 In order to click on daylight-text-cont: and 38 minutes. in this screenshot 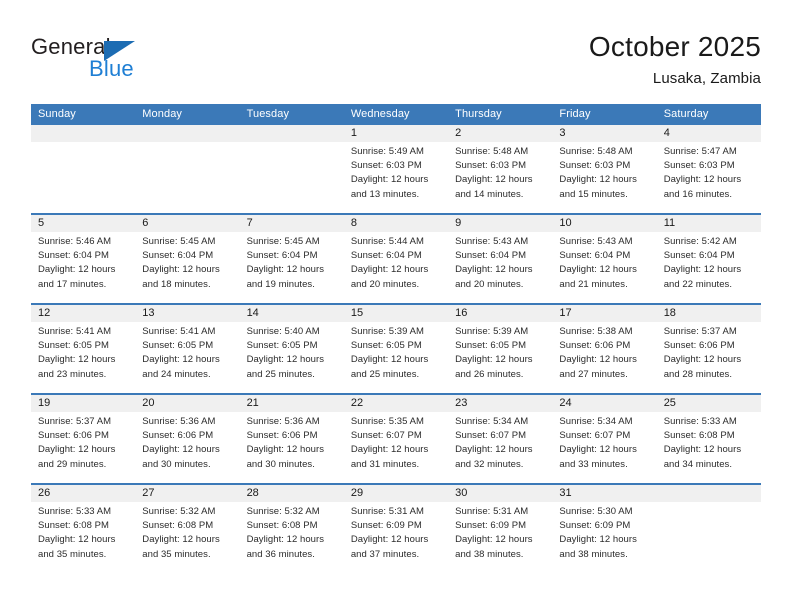, I will do `click(489, 554)`.